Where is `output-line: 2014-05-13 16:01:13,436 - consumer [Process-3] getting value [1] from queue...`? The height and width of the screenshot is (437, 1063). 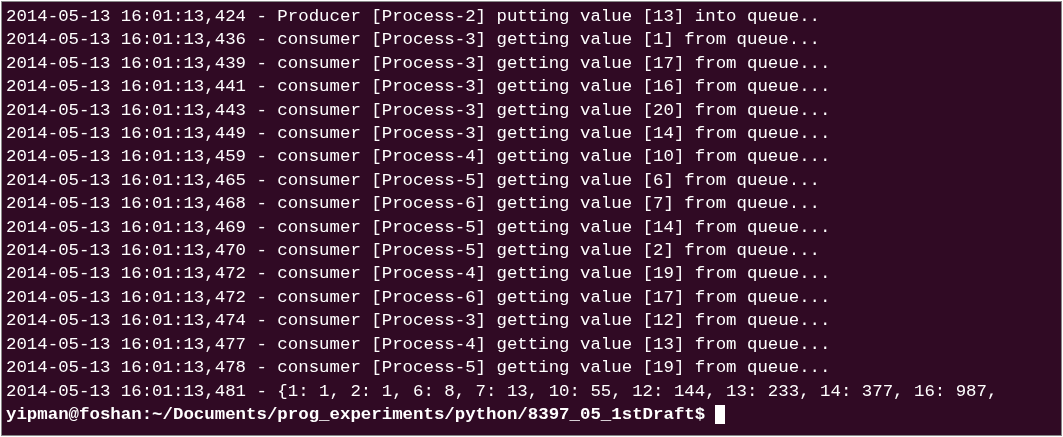 output-line: 2014-05-13 16:01:13,436 - consumer [Process-3] getting value [1] from queue... is located at coordinates (413, 40).